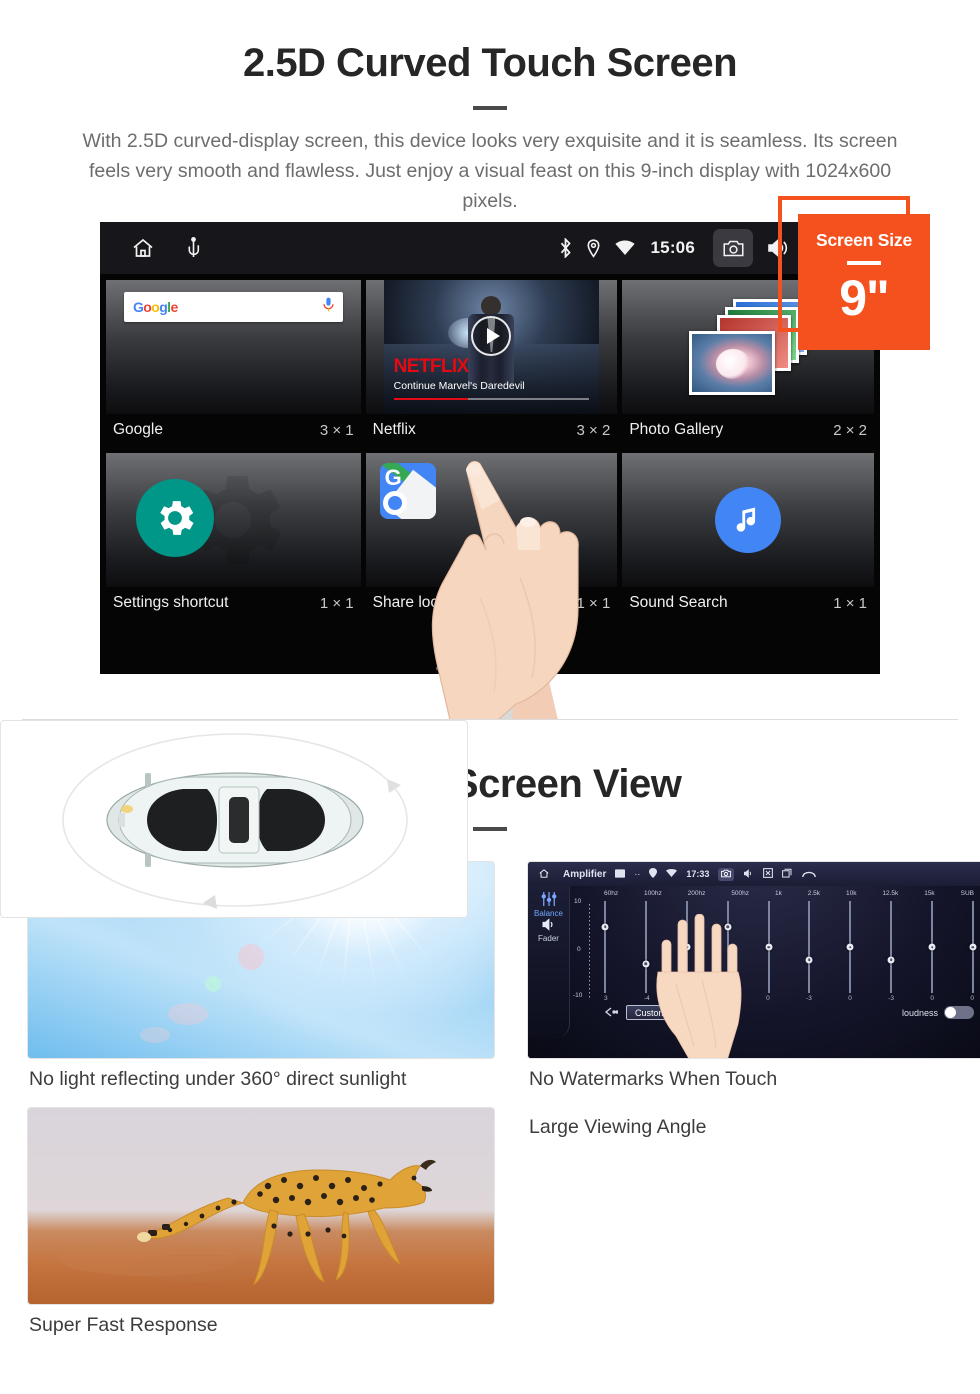 The width and height of the screenshot is (980, 1394). What do you see at coordinates (850, 430) in the screenshot?
I see `widget-size: 2 × 2` at bounding box center [850, 430].